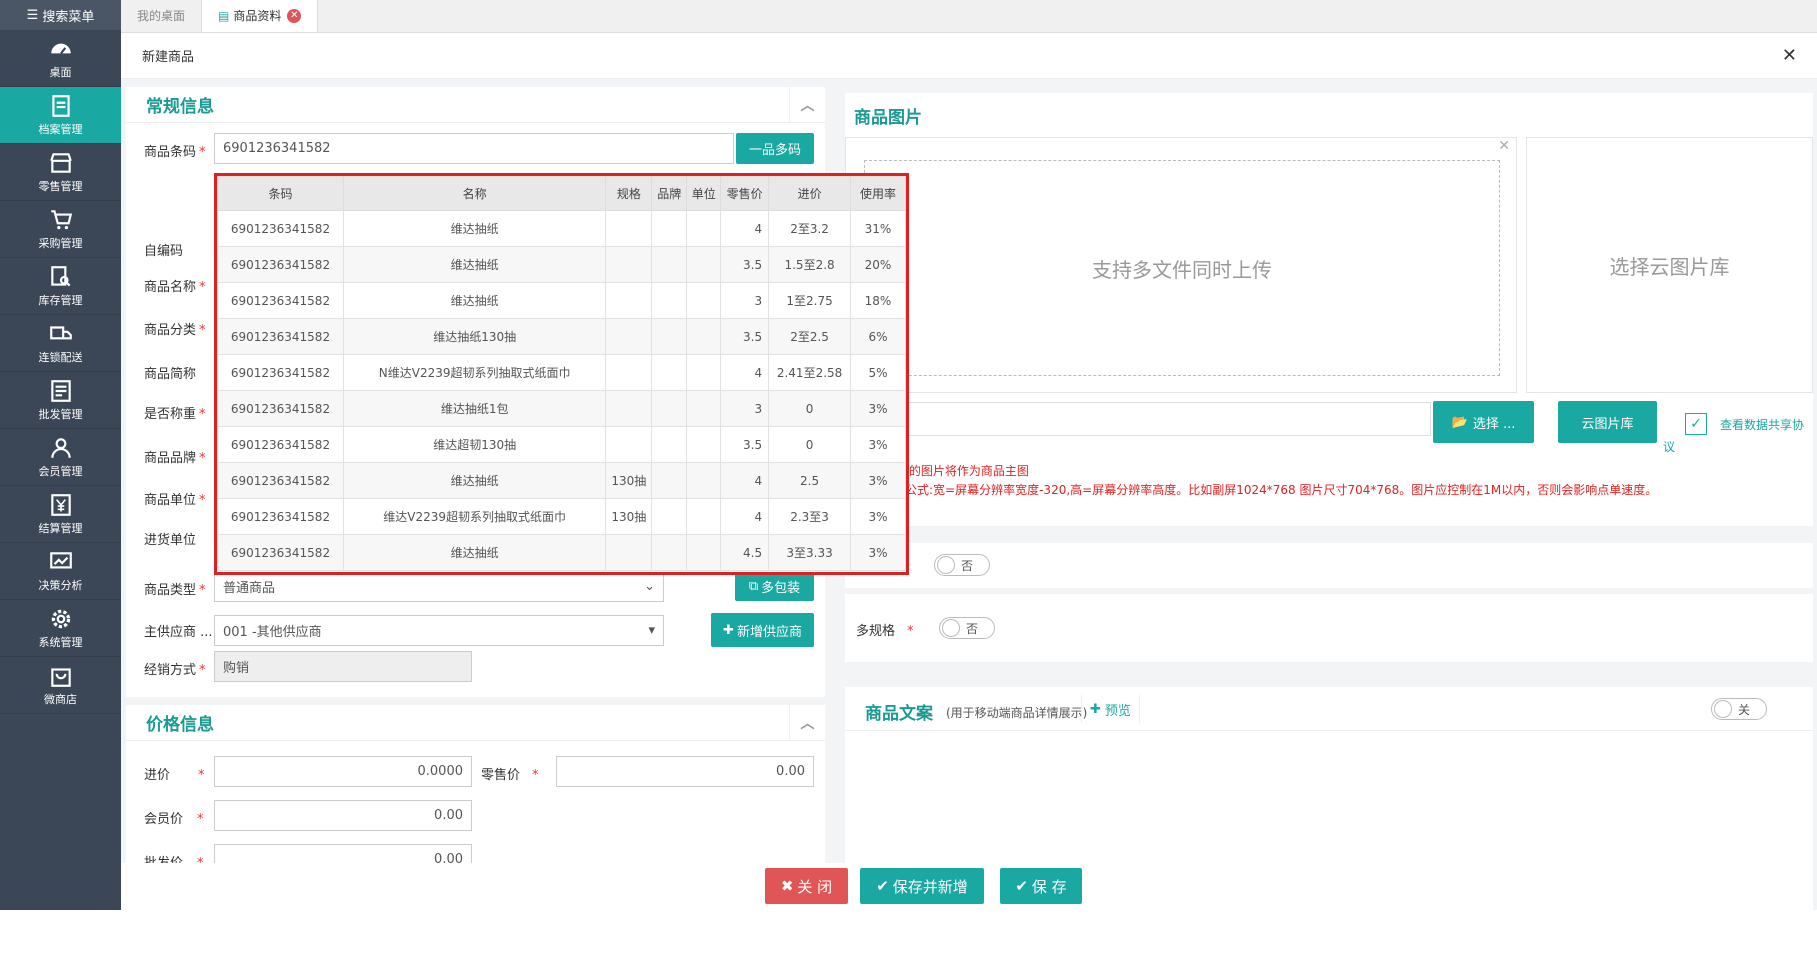  Describe the element at coordinates (68, 17) in the screenshot. I see `search-menu-label: 搜索菜单` at that location.